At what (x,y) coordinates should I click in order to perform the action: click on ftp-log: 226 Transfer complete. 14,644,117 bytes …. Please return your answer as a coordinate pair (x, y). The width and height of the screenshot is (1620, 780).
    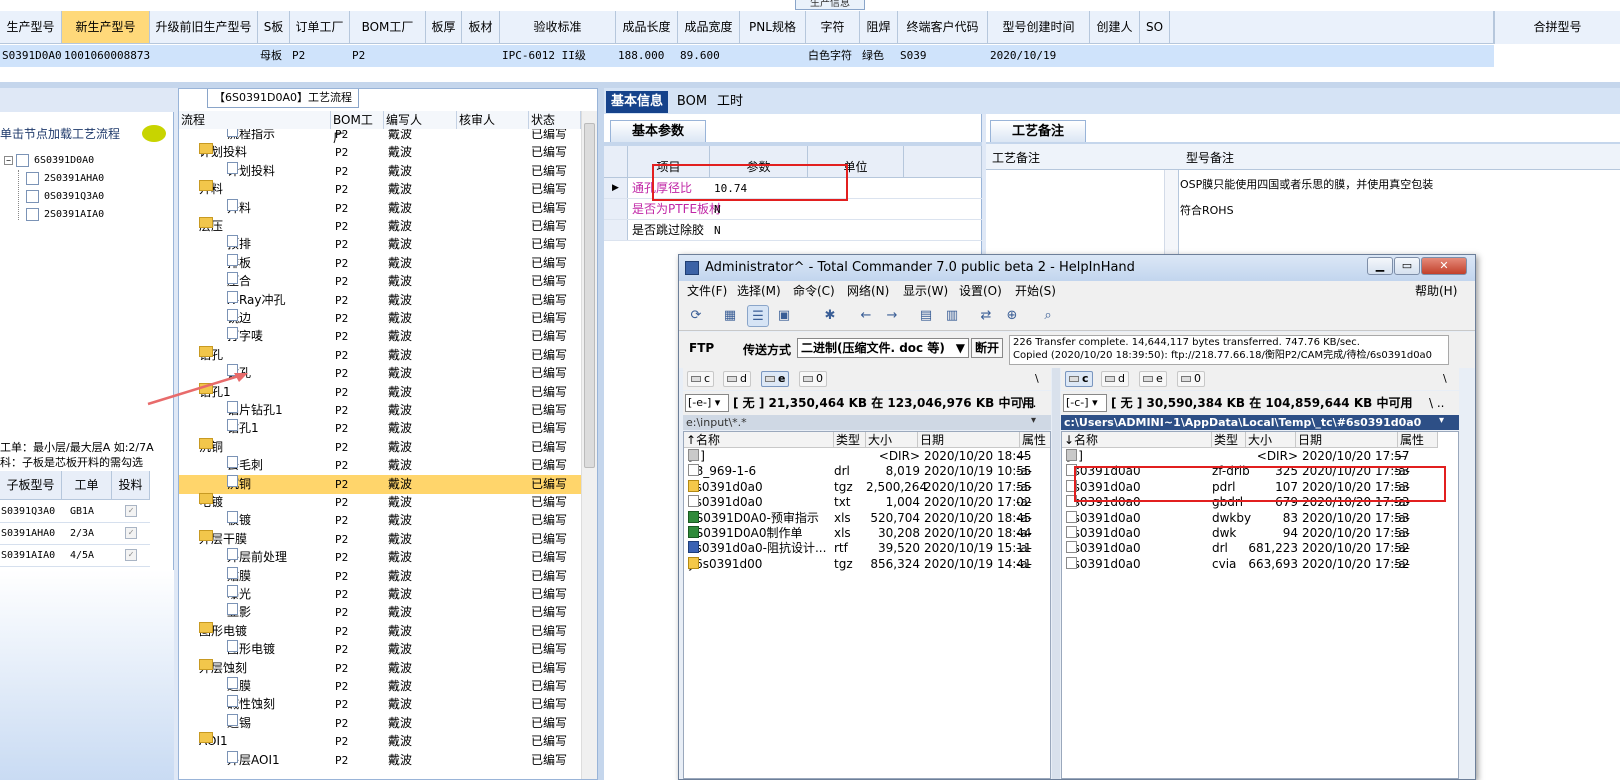
    Looking at the image, I should click on (1229, 350).